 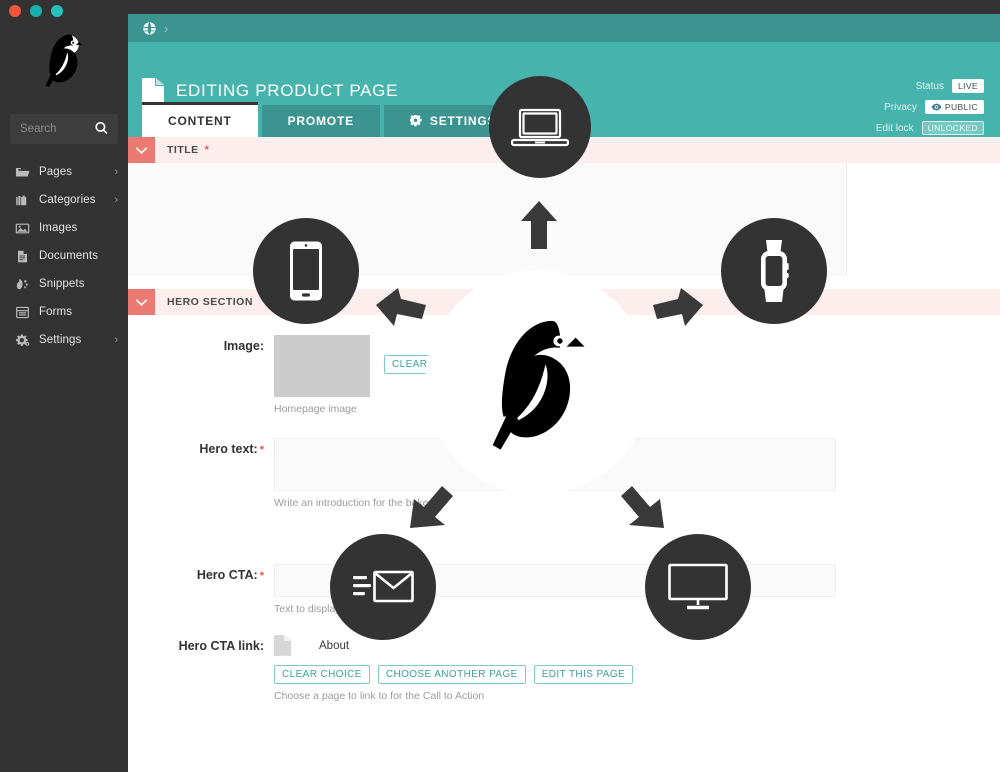 I want to click on section-title-text: HERO SECTION, so click(x=210, y=302).